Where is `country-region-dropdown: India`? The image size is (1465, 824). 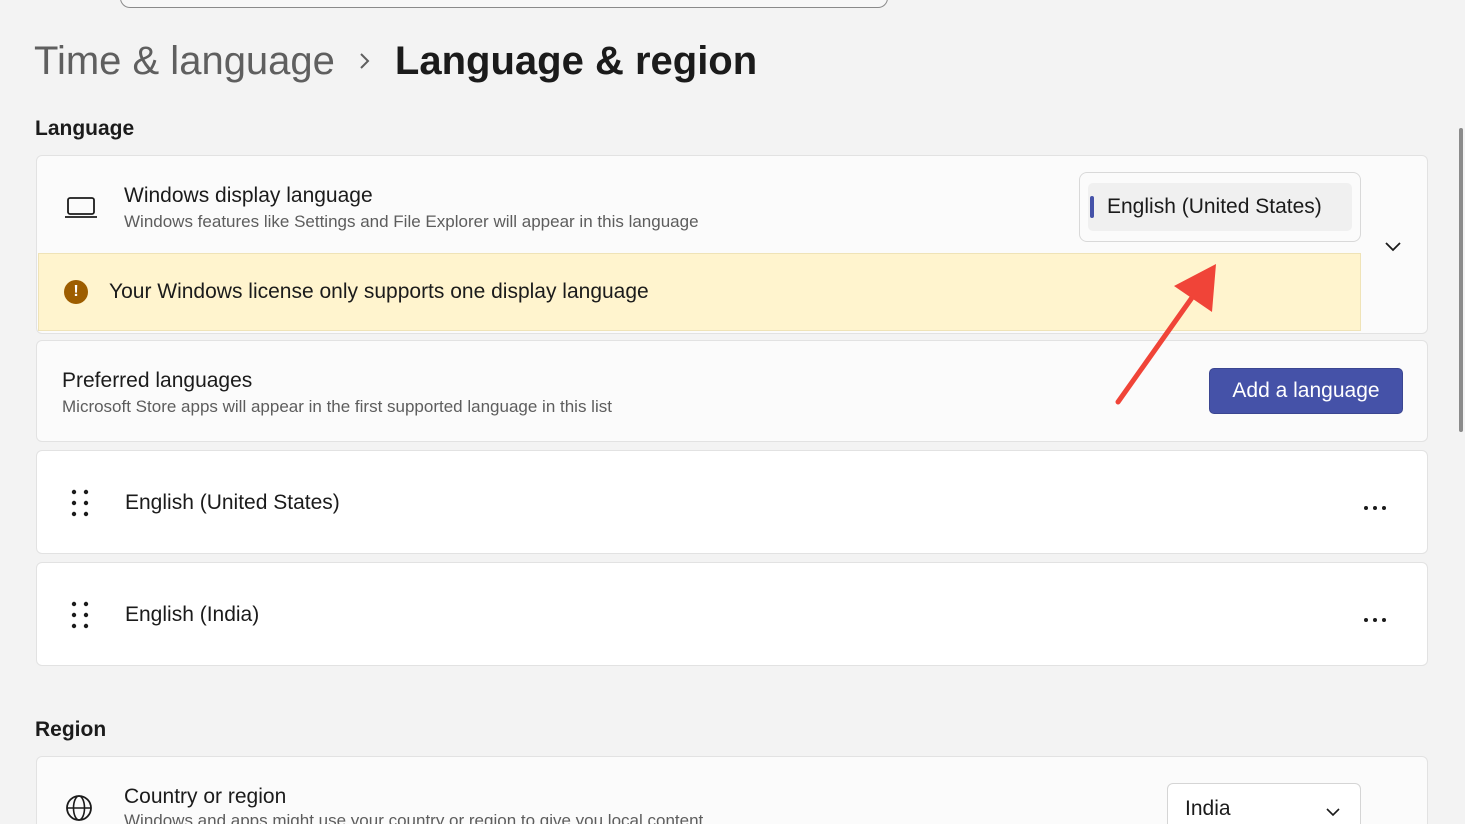
country-region-dropdown: India is located at coordinates (1264, 803).